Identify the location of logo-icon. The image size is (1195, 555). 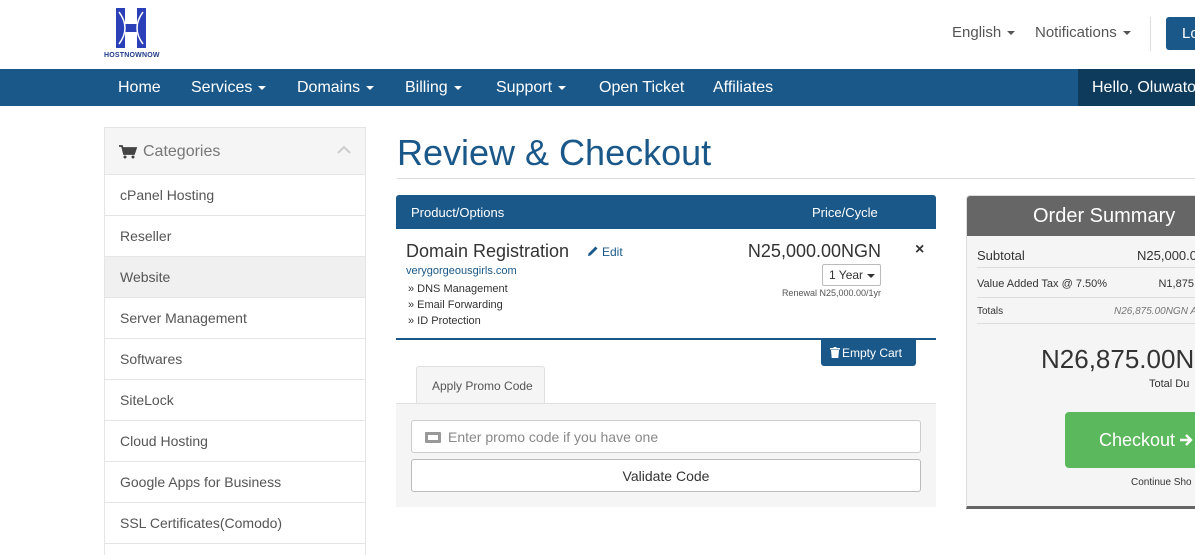
(131, 28).